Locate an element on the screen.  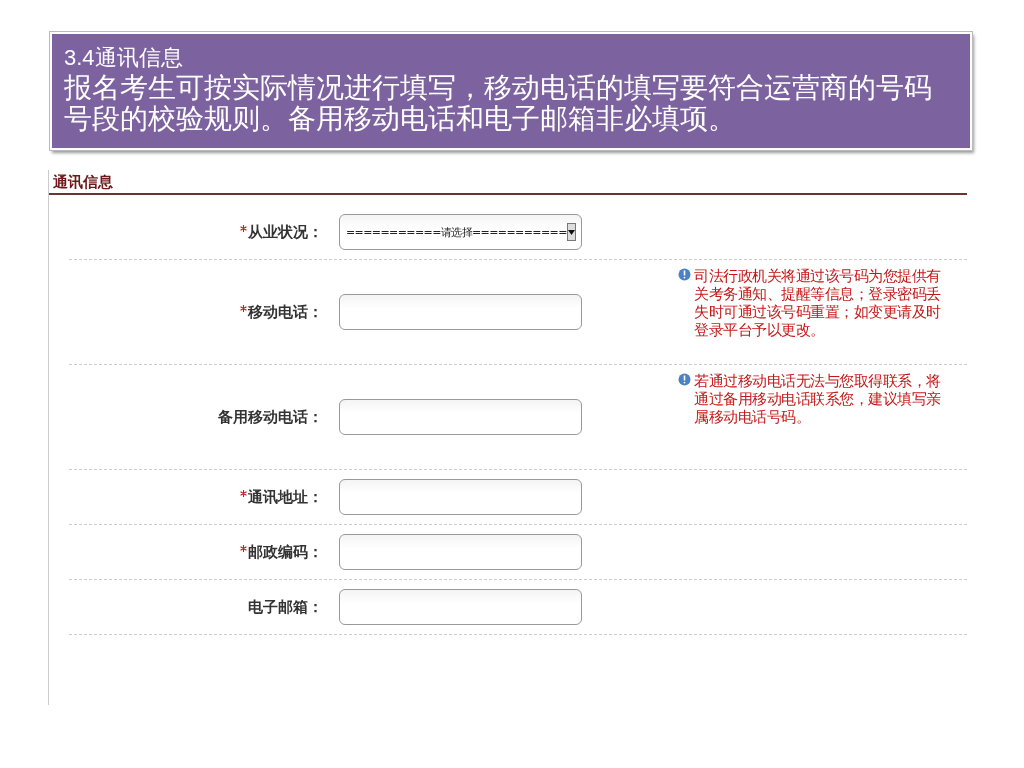
field-label: 备用移动电话： is located at coordinates (270, 417).